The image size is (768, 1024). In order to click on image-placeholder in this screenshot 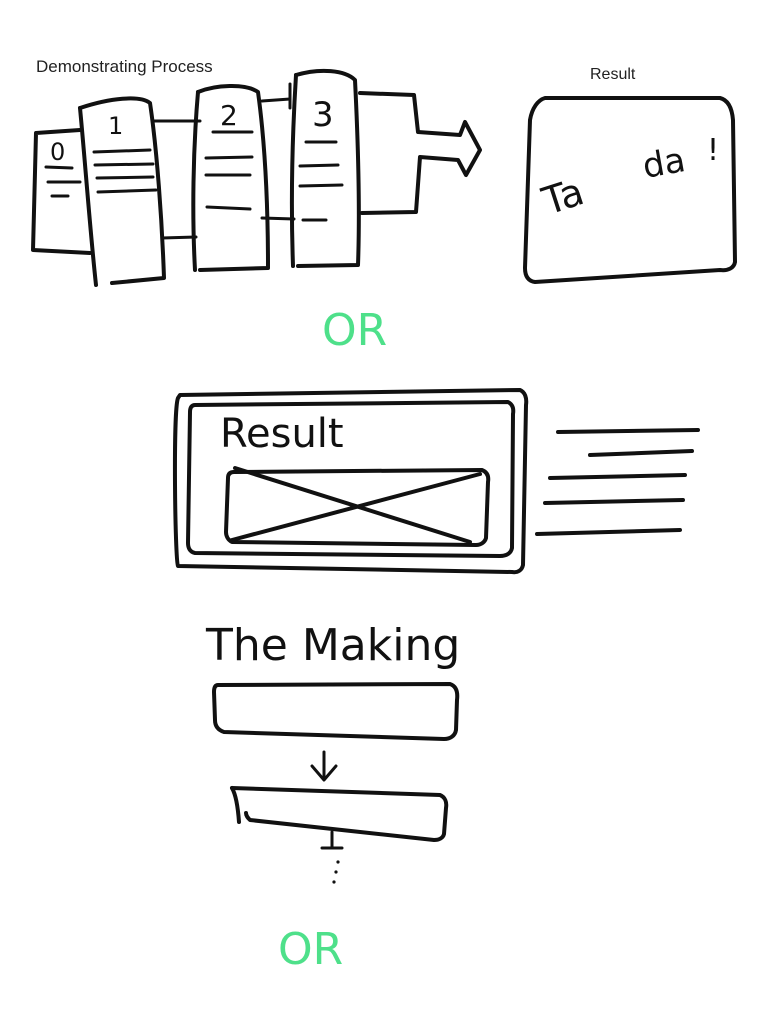, I will do `click(357, 506)`.